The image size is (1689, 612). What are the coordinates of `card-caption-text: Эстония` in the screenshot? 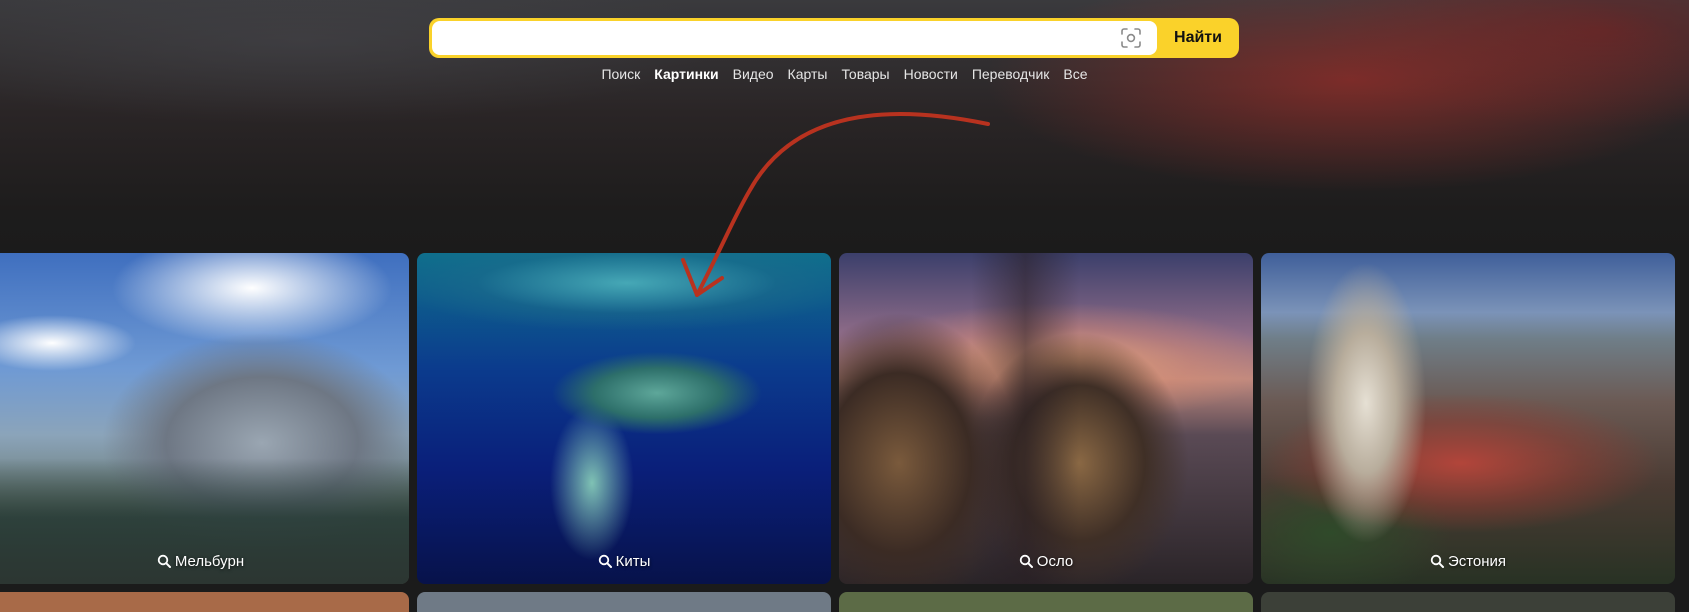 It's located at (1477, 561).